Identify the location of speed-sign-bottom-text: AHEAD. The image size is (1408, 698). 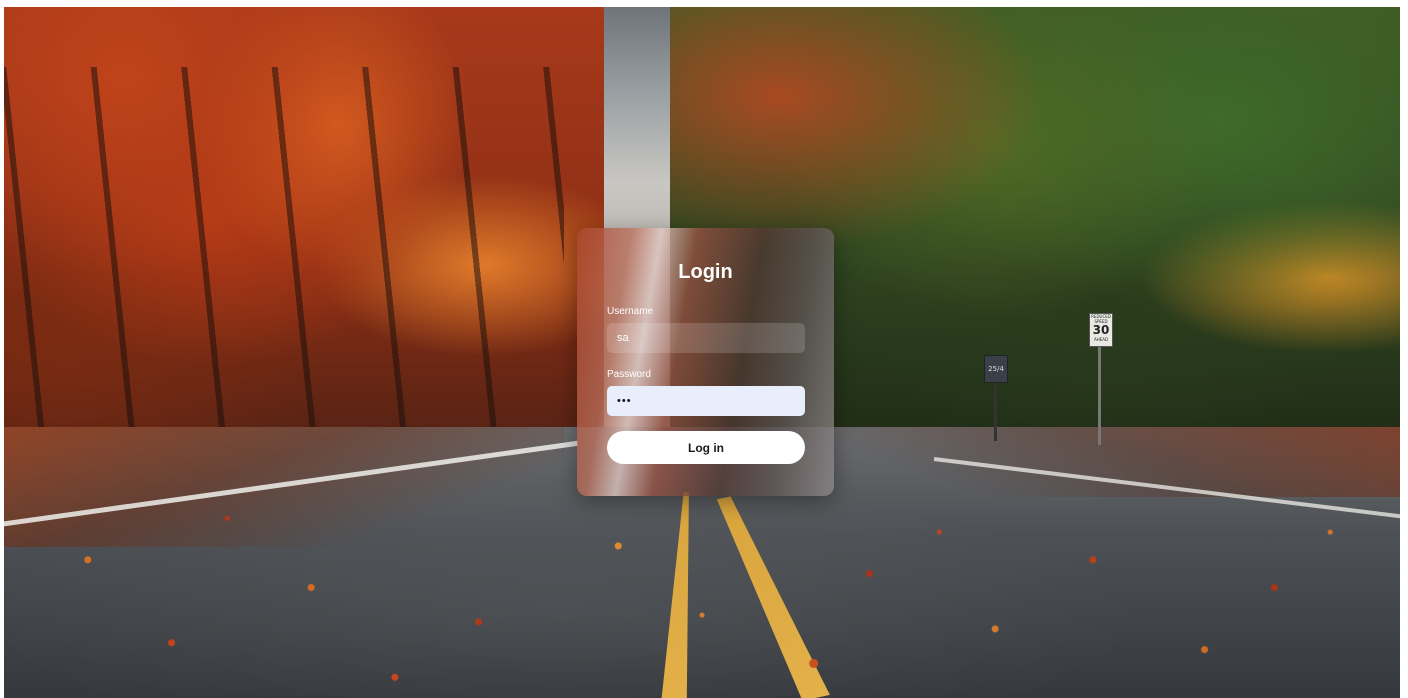
(1101, 339).